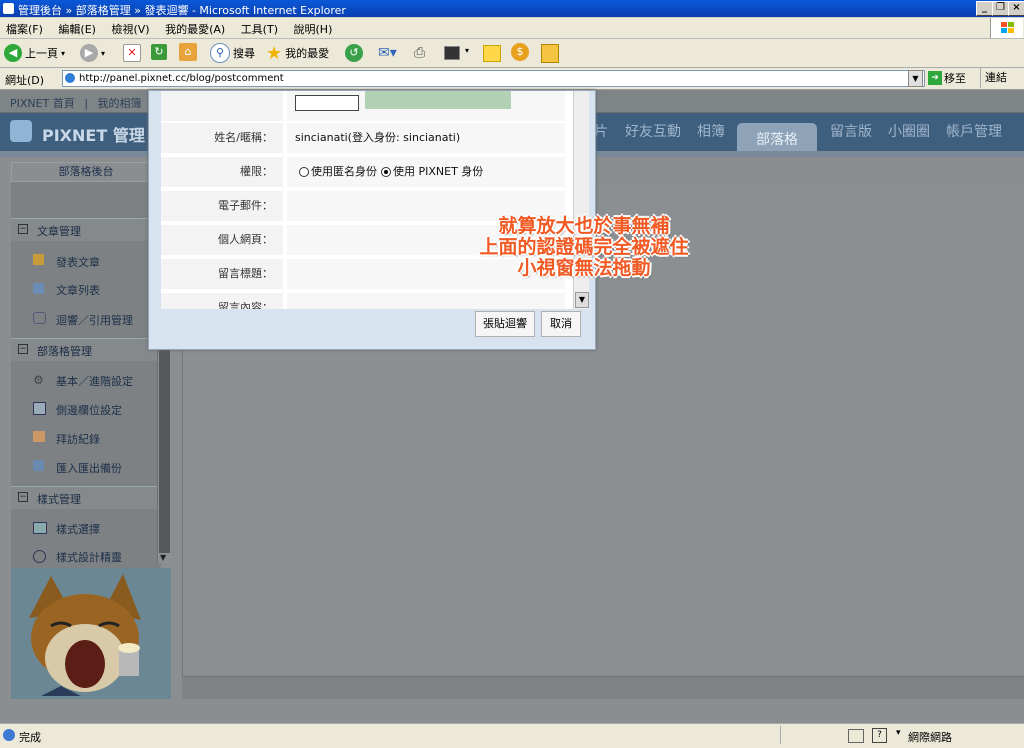 This screenshot has width=1024, height=748. Describe the element at coordinates (222, 301) in the screenshot. I see `comment-content-label: 留言內容：` at that location.